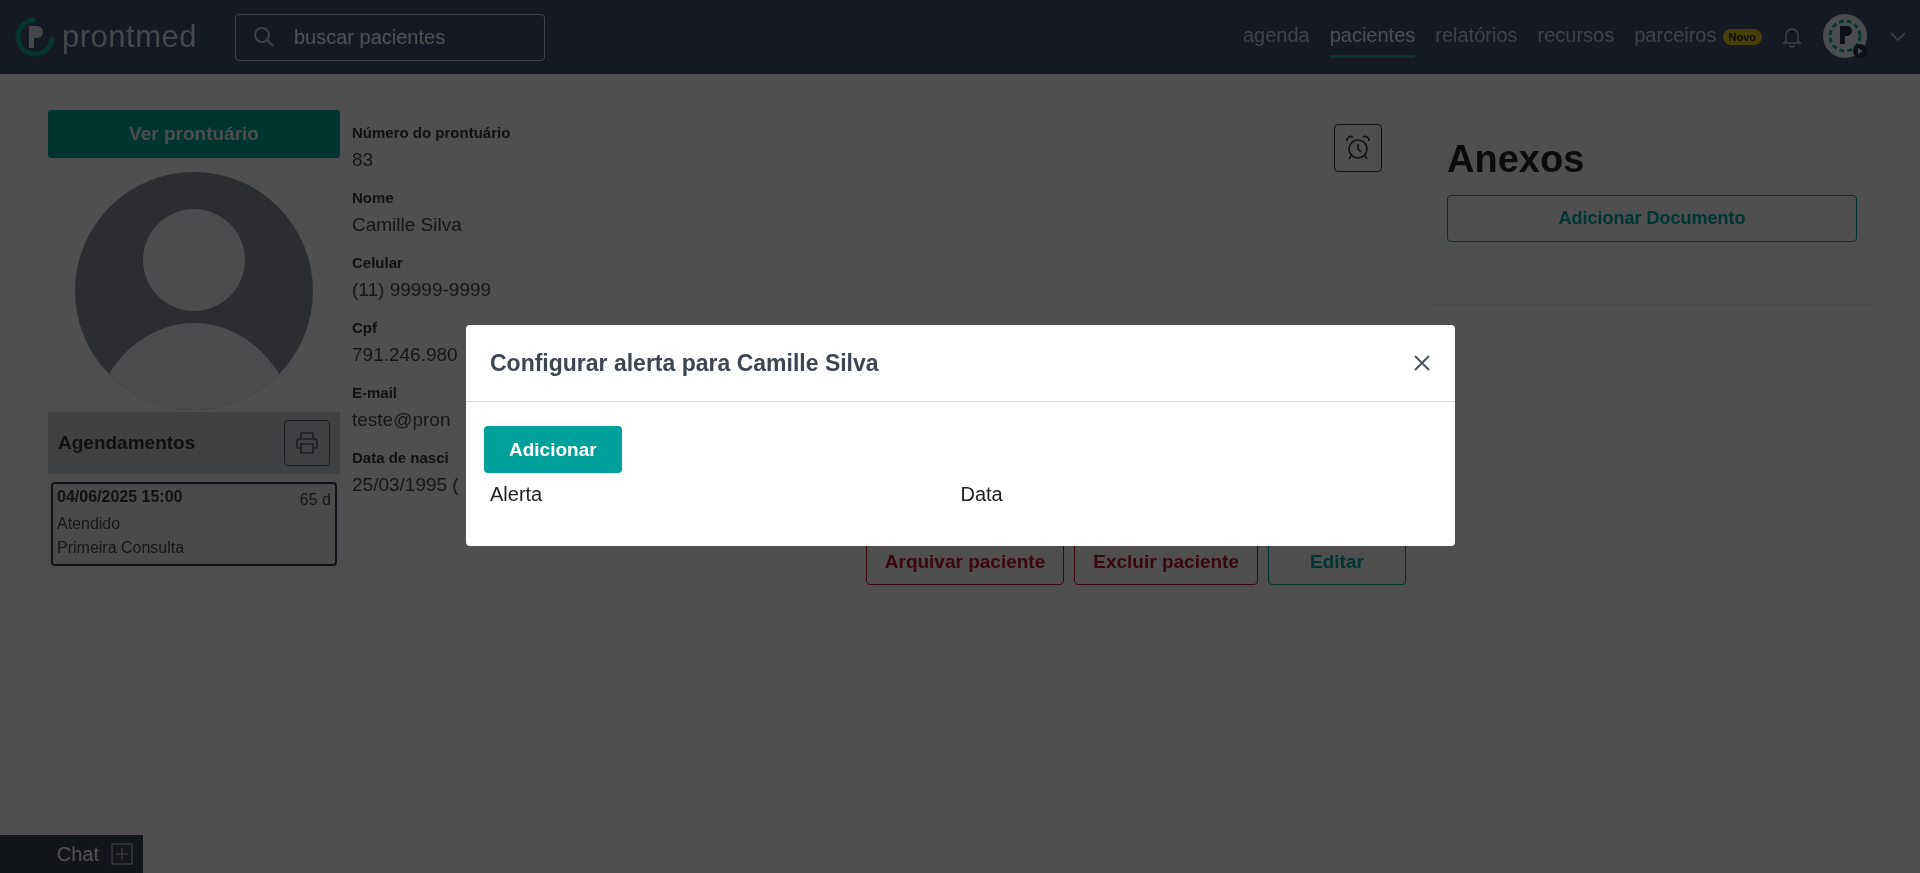 Image resolution: width=1920 pixels, height=873 pixels. I want to click on alarm-button, so click(1358, 148).